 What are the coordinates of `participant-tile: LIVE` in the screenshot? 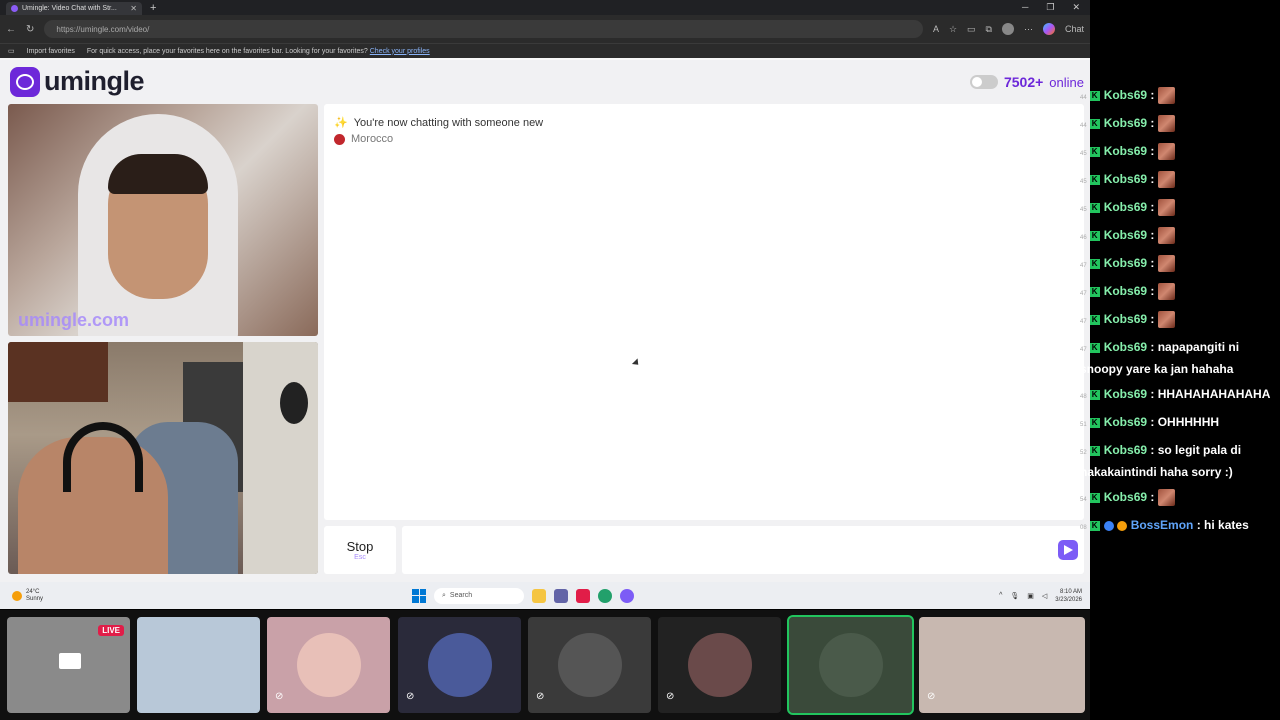 It's located at (68, 665).